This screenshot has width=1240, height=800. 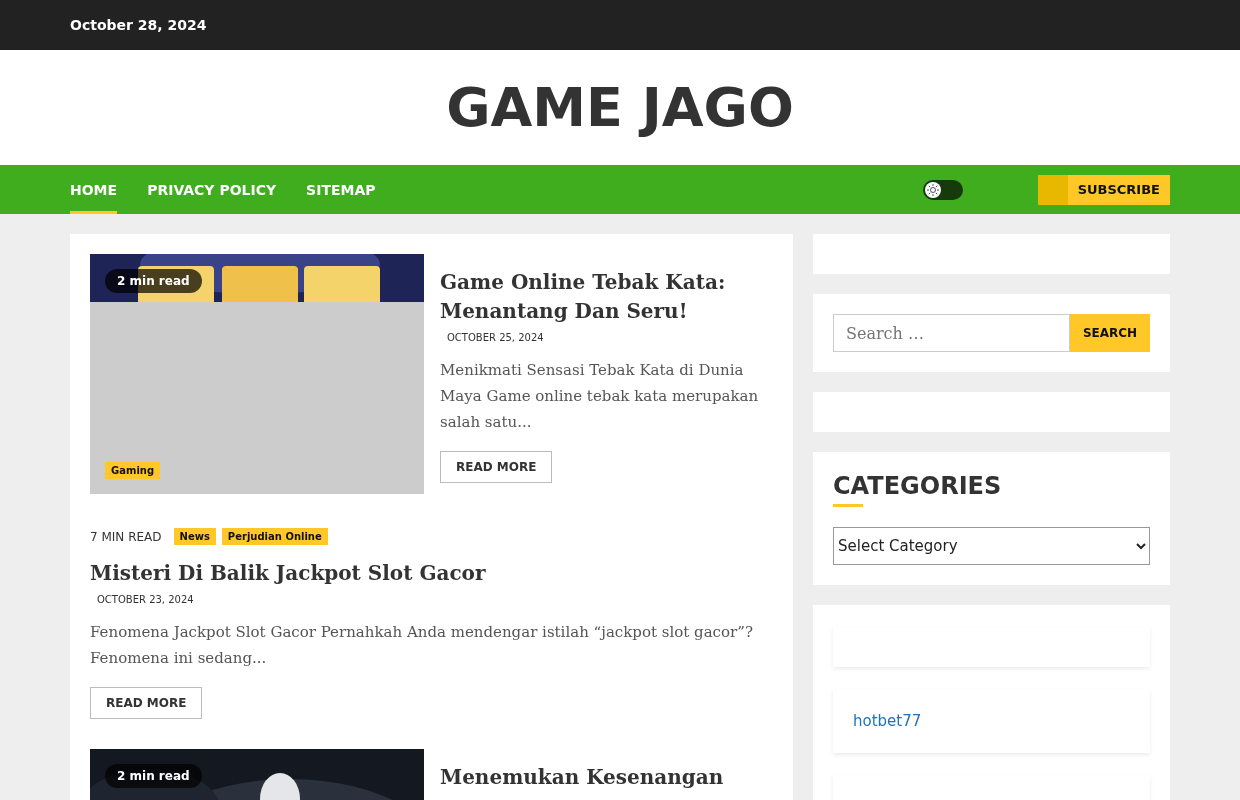 I want to click on subscribe-button: SUBSCRIBE, so click(x=1103, y=189).